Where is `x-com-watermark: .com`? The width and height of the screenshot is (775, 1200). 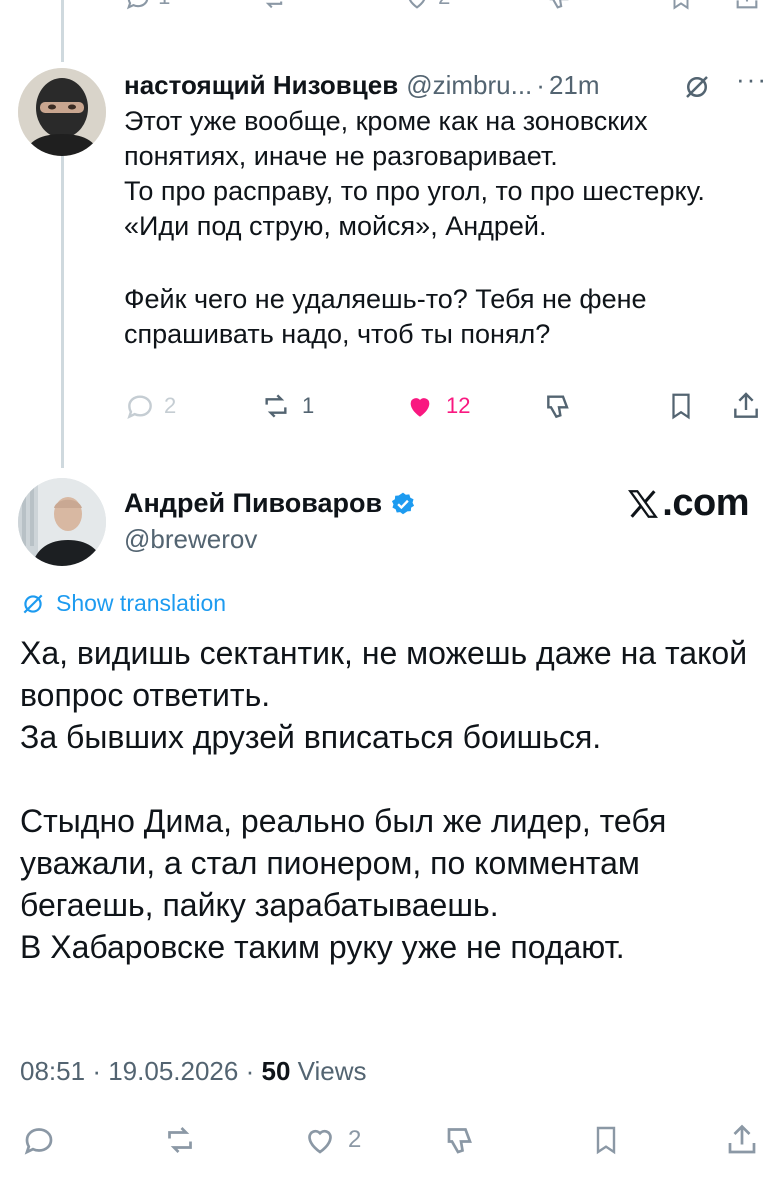 x-com-watermark: .com is located at coordinates (687, 503).